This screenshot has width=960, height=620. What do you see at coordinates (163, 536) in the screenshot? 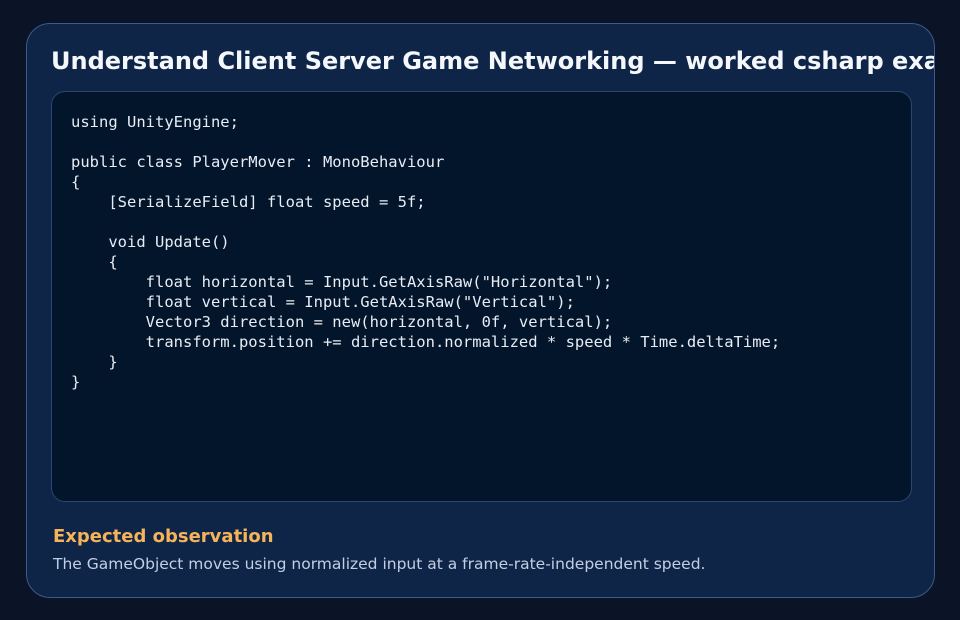
I see `observation-heading: Expected observation` at bounding box center [163, 536].